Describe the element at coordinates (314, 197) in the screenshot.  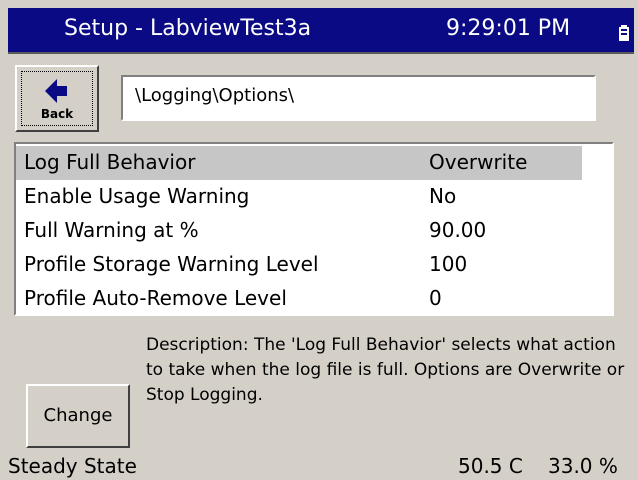
I see `settings-row-enable-usage-warning: Enable Usage Warning No` at that location.